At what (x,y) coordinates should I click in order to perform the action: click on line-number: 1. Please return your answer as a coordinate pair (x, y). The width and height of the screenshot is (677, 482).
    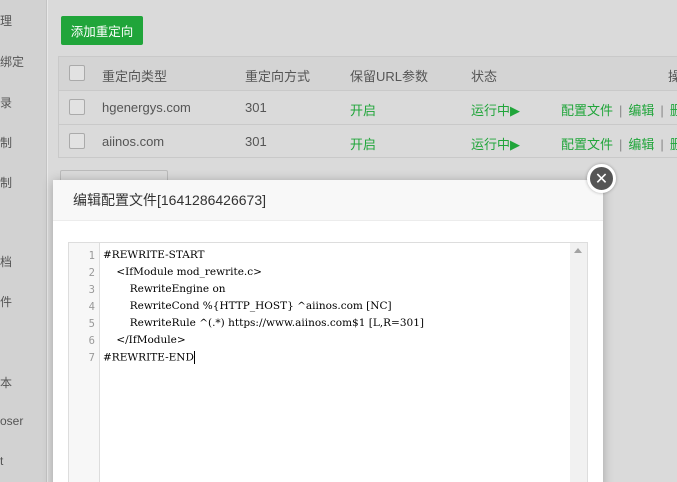
    Looking at the image, I should click on (91, 256).